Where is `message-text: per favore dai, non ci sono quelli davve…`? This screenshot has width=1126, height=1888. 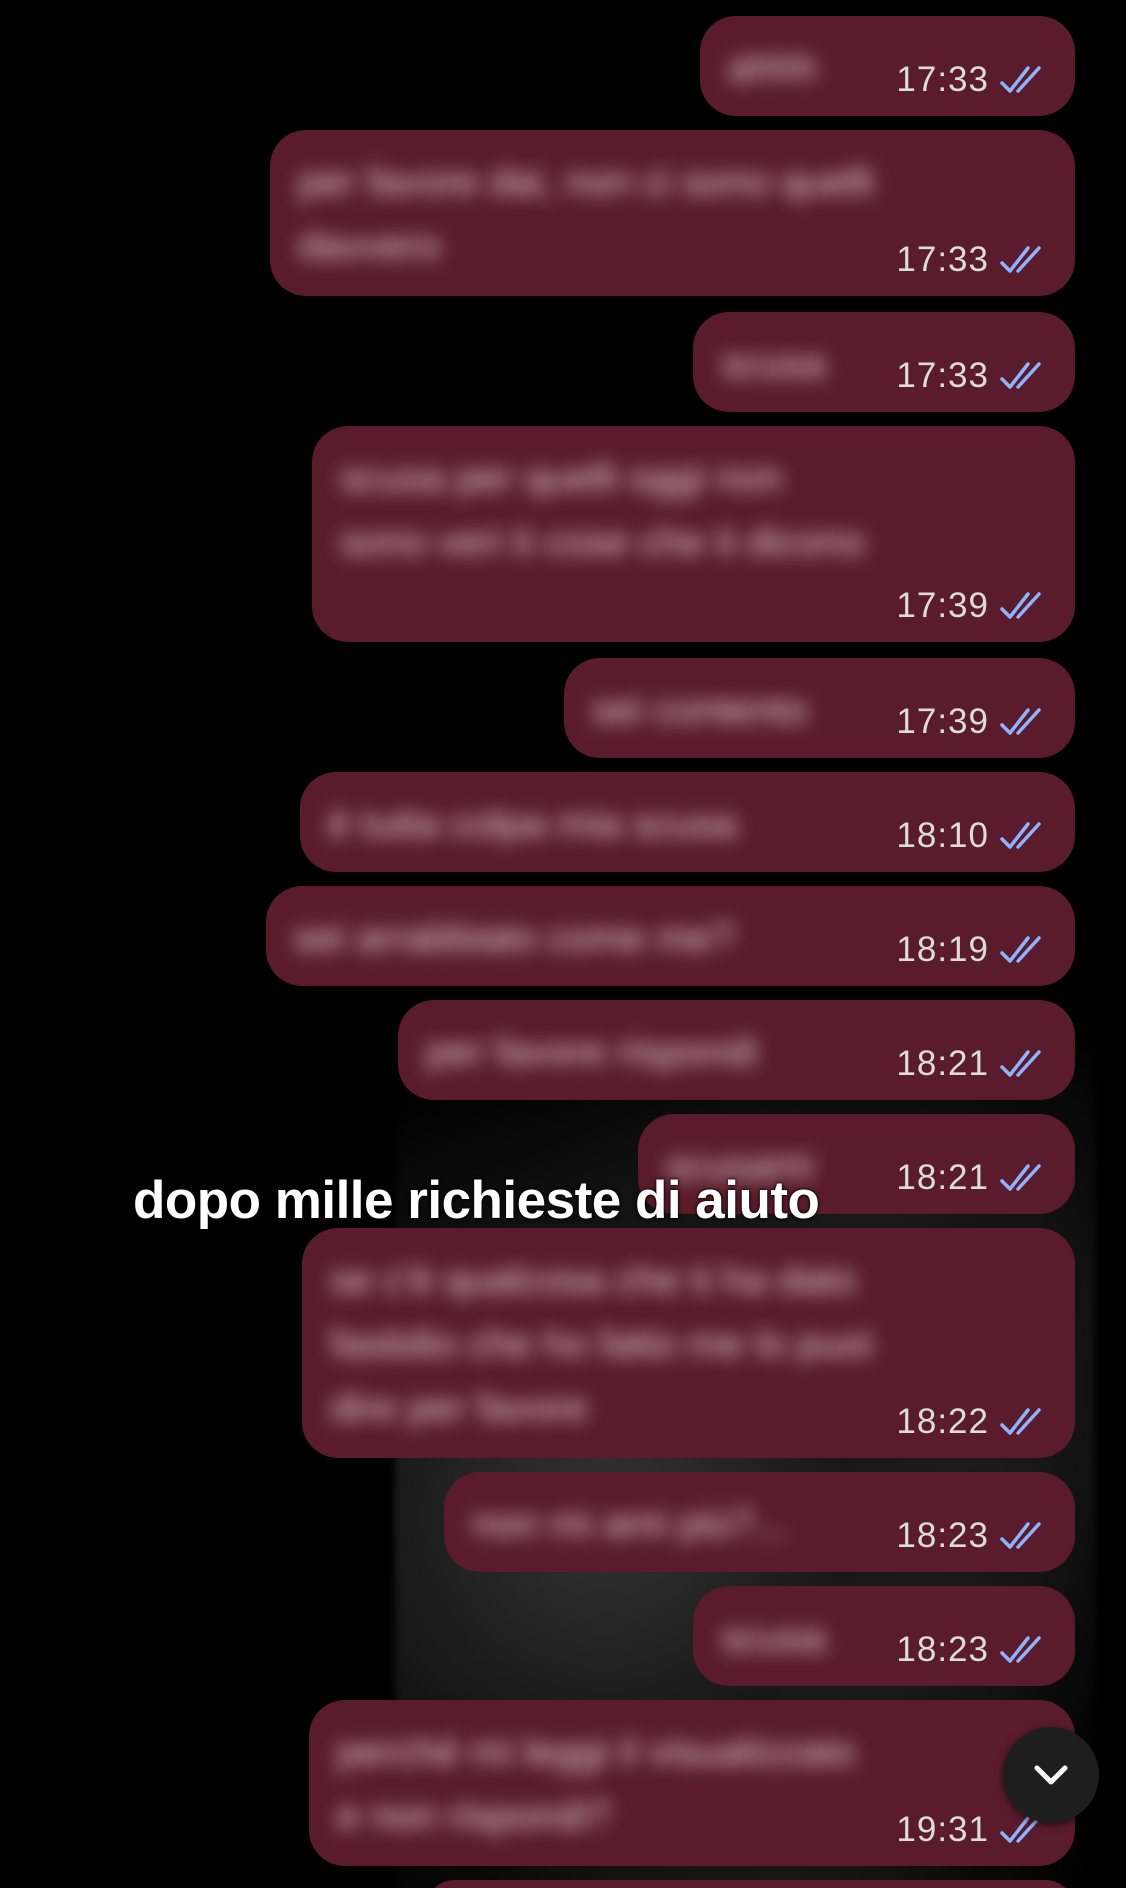
message-text: per favore dai, non ci sono quelli davve… is located at coordinates (586, 214).